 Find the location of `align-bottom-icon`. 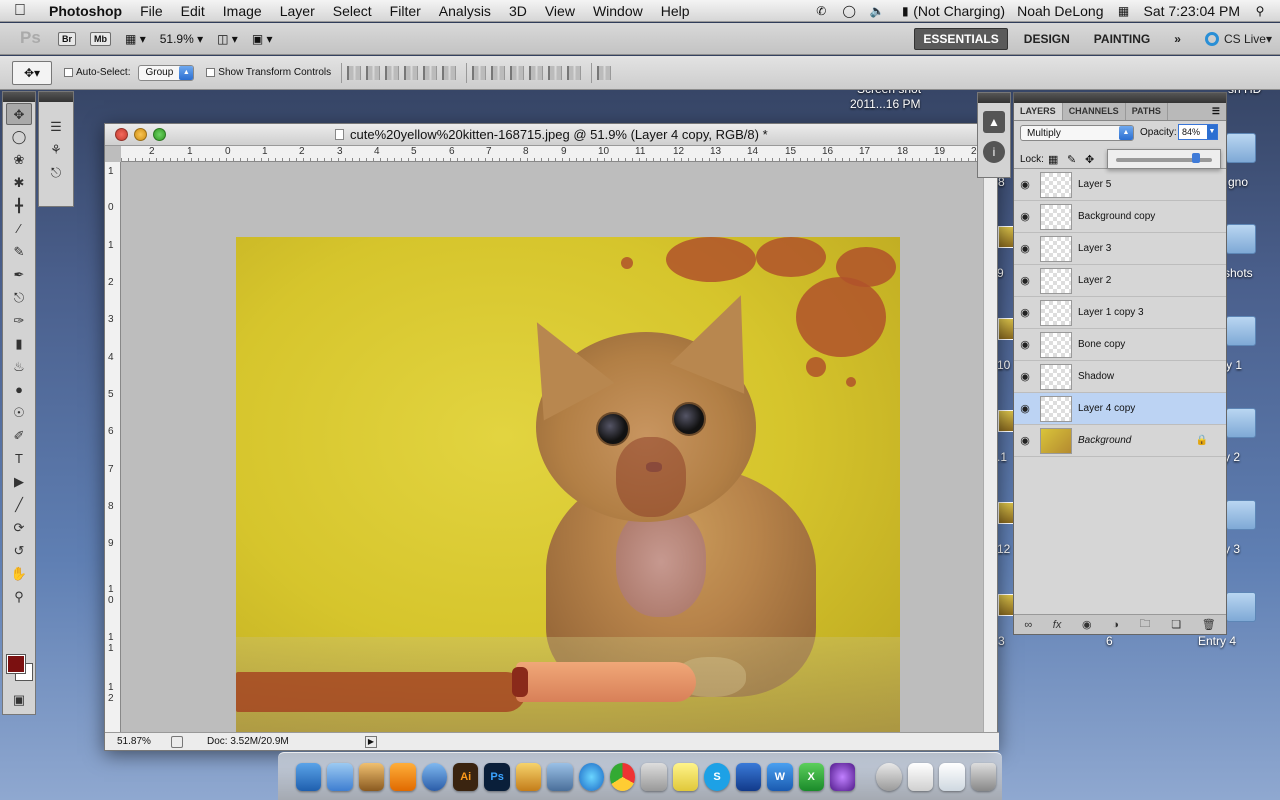

align-bottom-icon is located at coordinates (392, 72).